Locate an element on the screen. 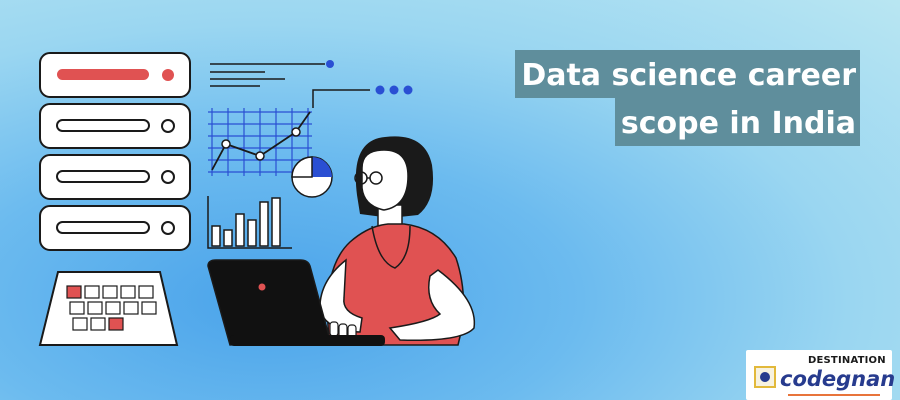  bar-chart-icon is located at coordinates (249, 222).